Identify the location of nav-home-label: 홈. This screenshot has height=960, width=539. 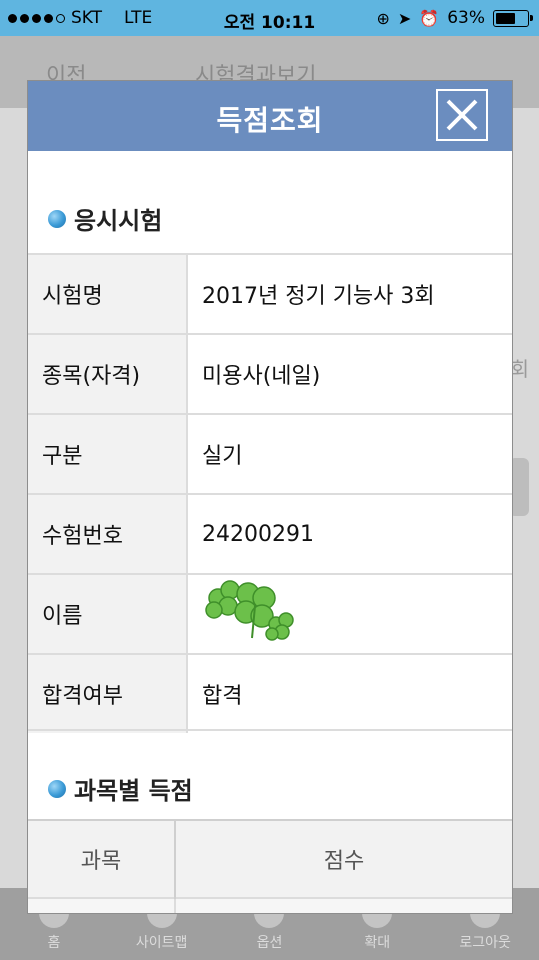
(54, 943).